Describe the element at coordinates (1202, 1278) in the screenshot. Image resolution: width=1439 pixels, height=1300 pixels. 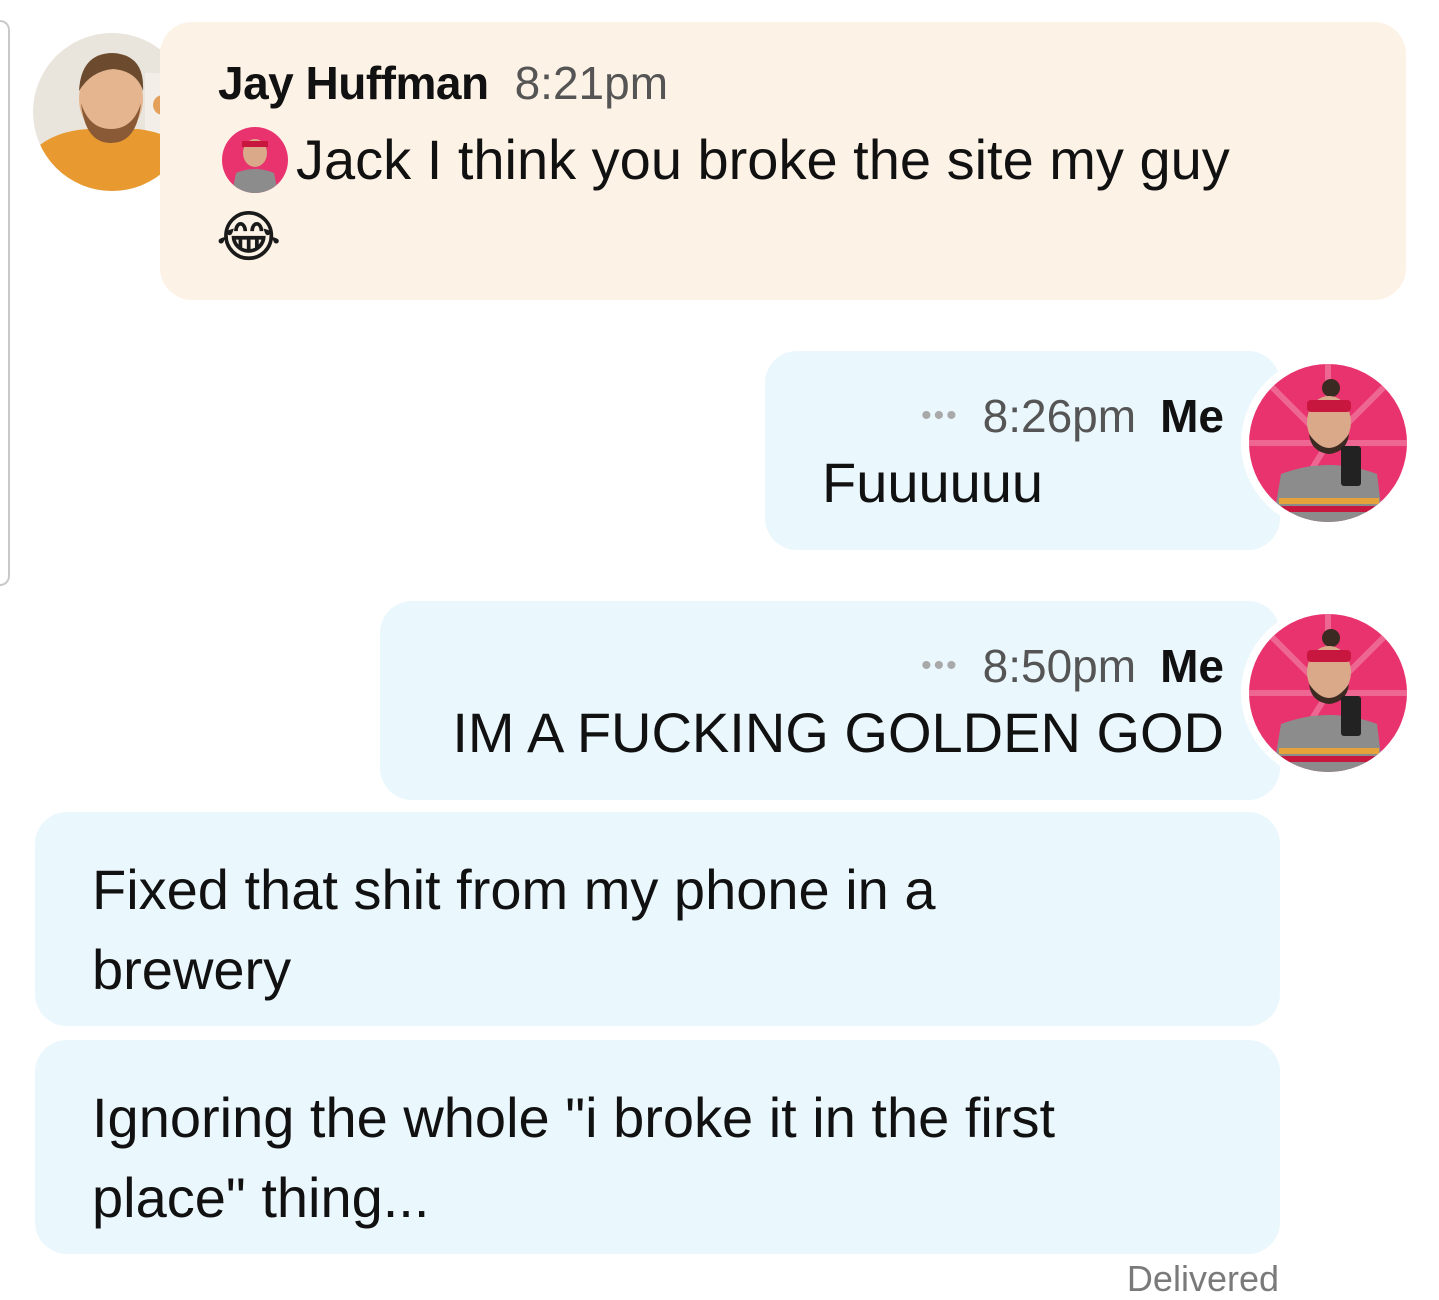
I see `delivery-status: Delivered` at that location.